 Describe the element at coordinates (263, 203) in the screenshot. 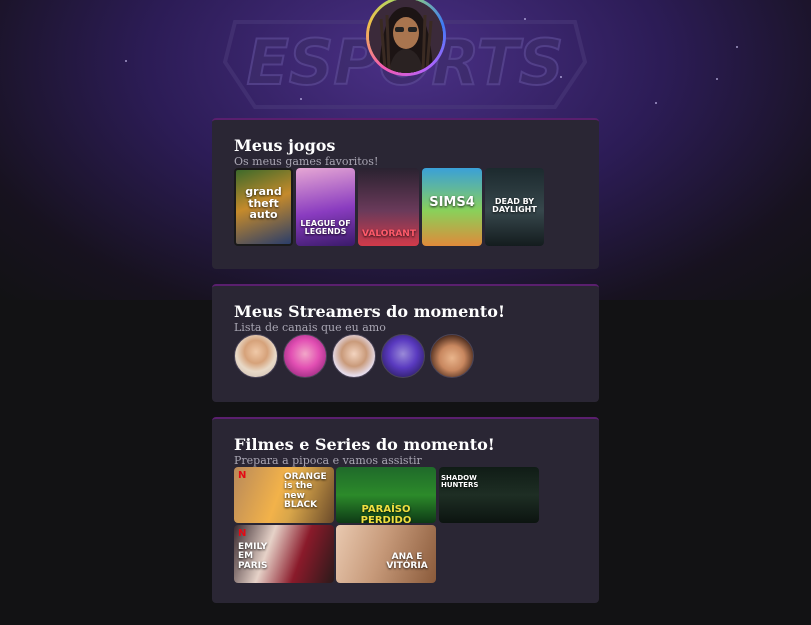

I see `game-gta-v-label: grand theft auto` at that location.